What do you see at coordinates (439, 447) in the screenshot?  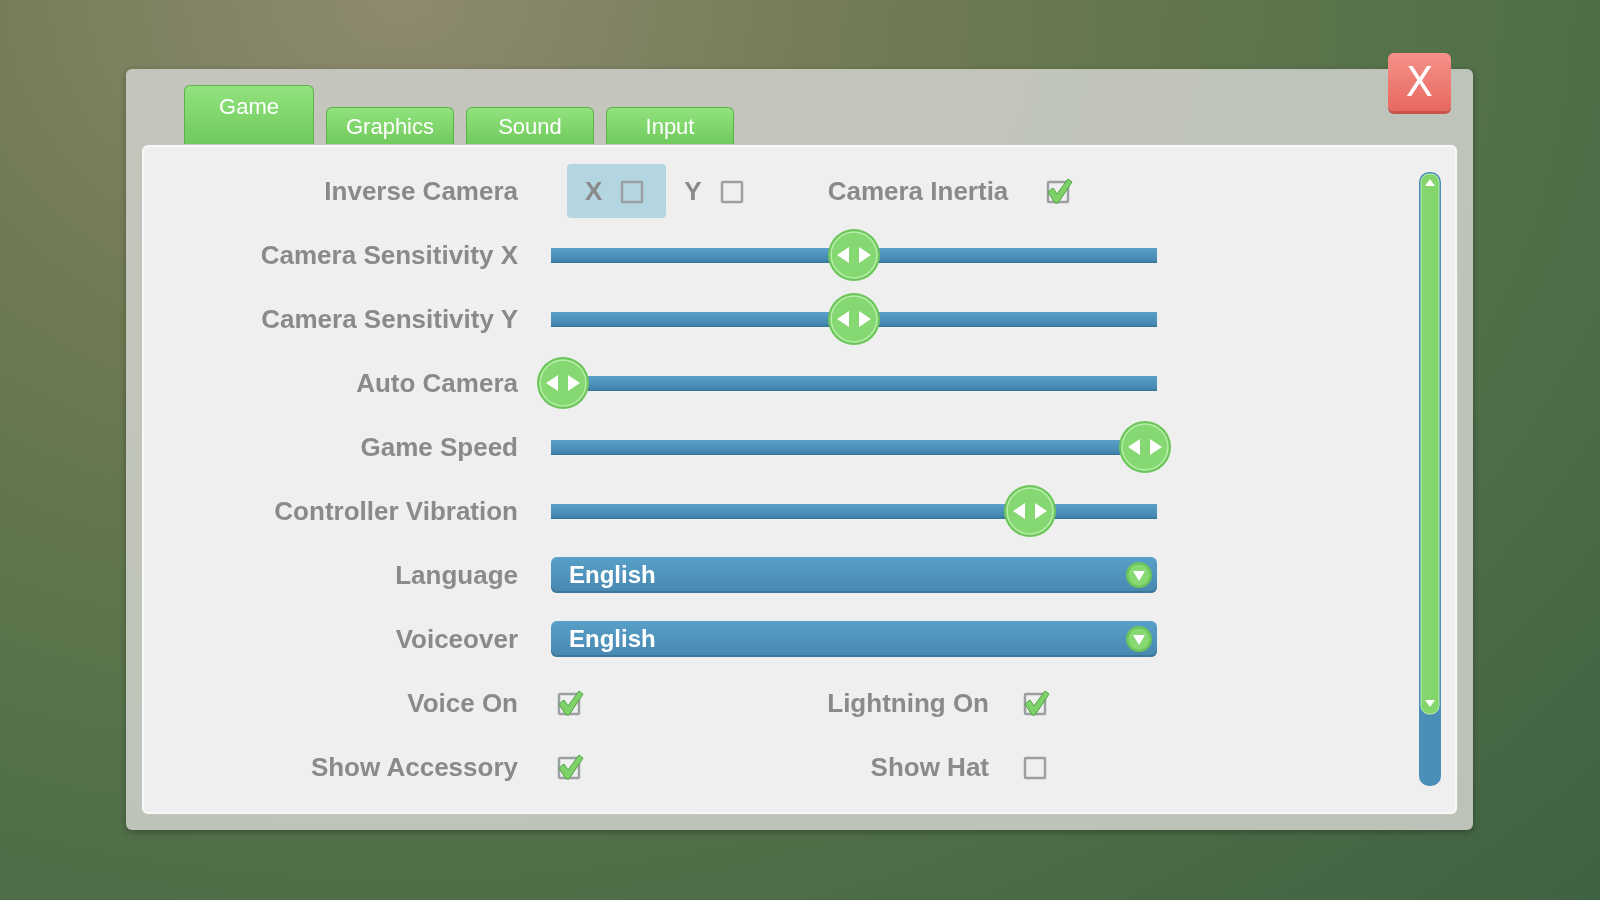 I see `setting-label: Game Speed` at bounding box center [439, 447].